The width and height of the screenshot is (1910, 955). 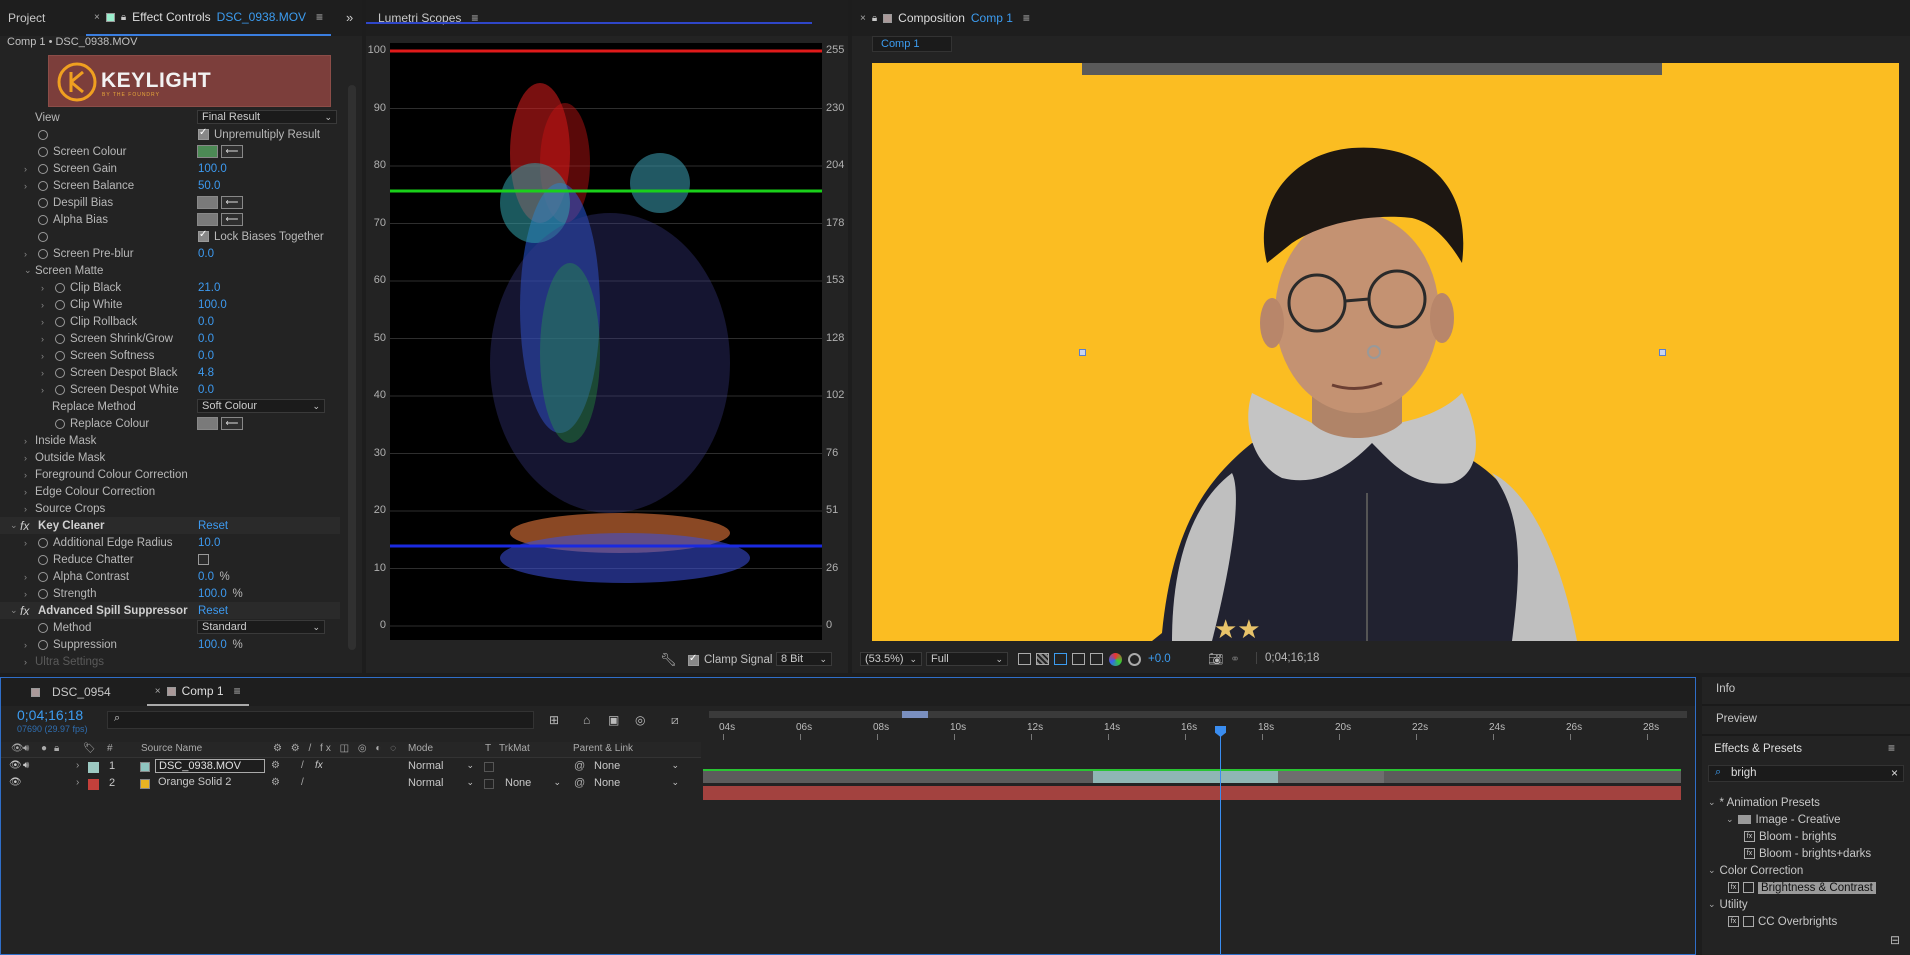 What do you see at coordinates (874, 18) in the screenshot?
I see `lock-icon: 🔒︎` at bounding box center [874, 18].